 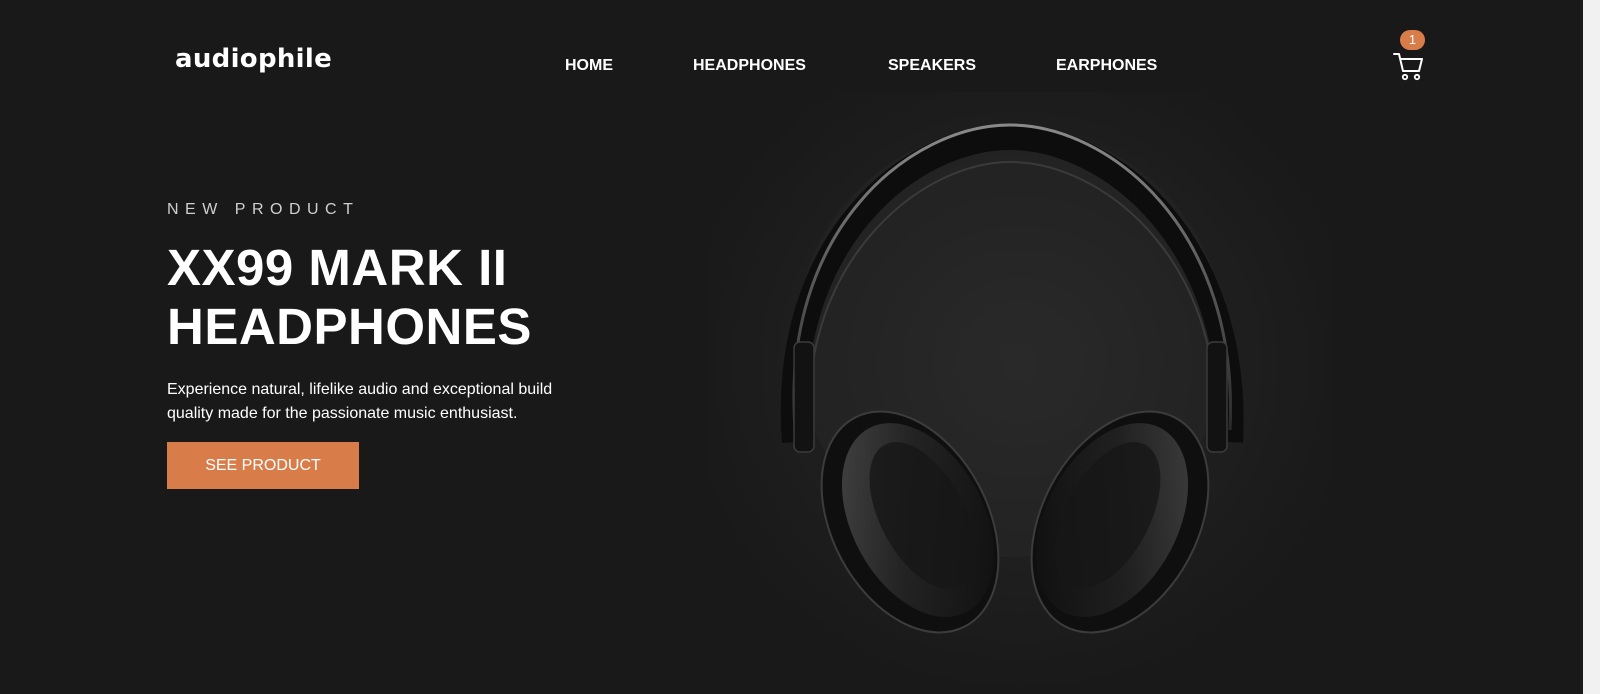 What do you see at coordinates (1591, 347) in the screenshot?
I see `page-scrollbar` at bounding box center [1591, 347].